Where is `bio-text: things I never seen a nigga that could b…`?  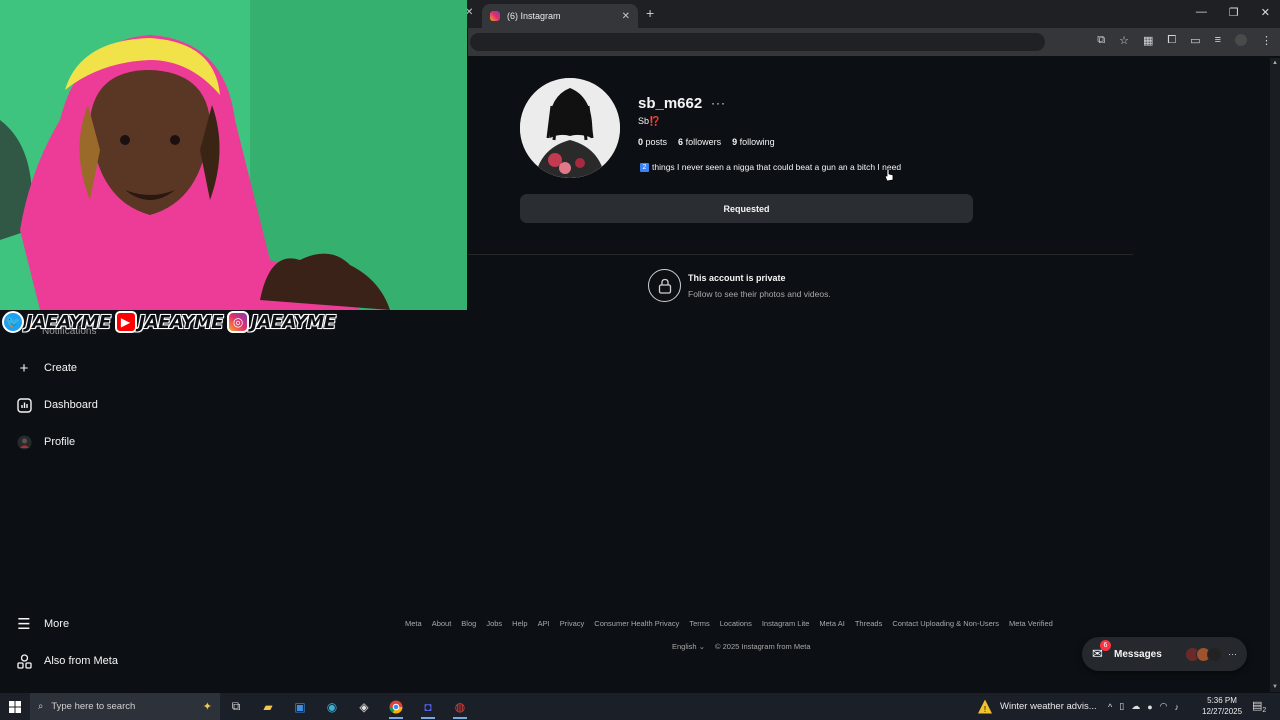
bio-text: things I never seen a nigga that could b… is located at coordinates (777, 167).